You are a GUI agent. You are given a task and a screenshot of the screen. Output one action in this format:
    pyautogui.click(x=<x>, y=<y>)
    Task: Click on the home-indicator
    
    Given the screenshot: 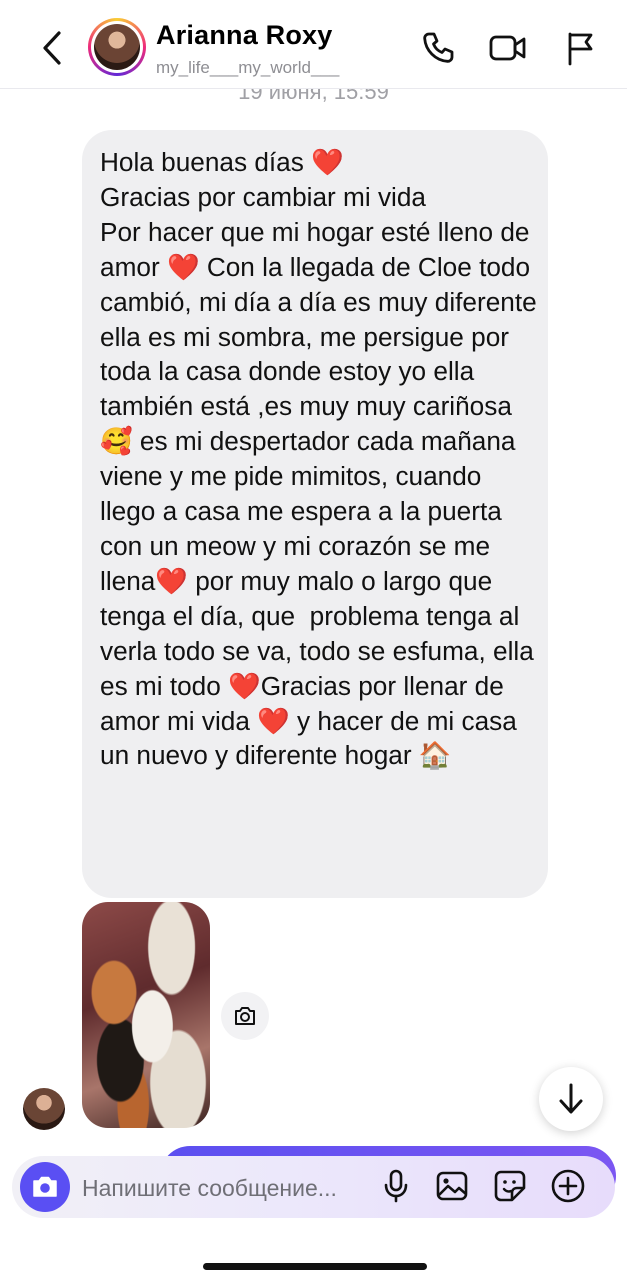 What is the action you would take?
    pyautogui.click(x=315, y=1266)
    